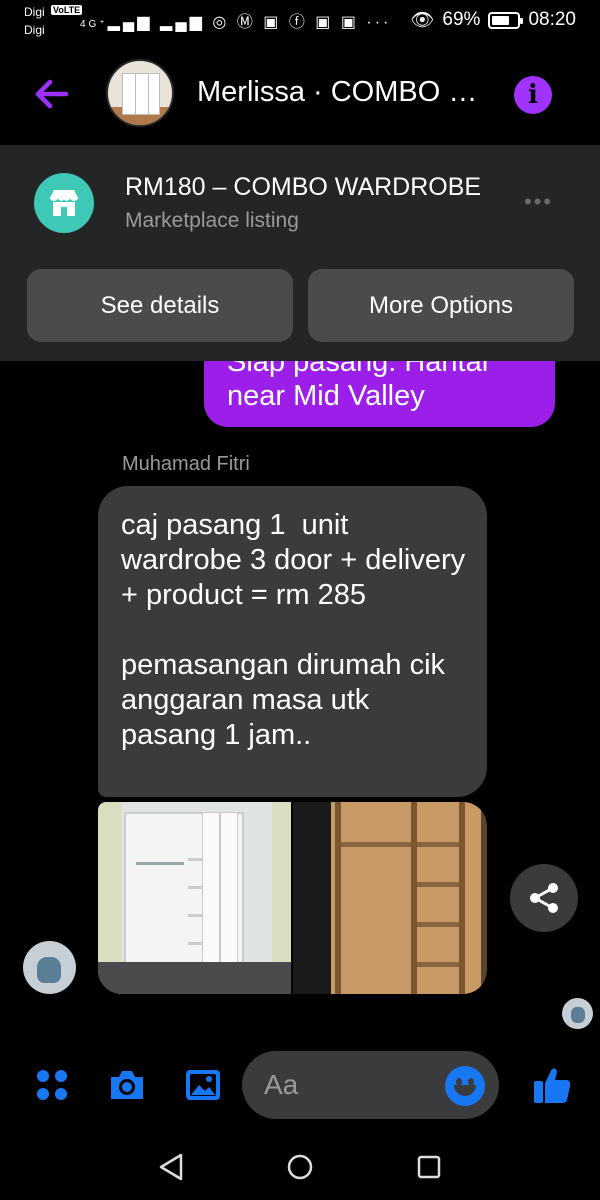 The width and height of the screenshot is (600, 1200). Describe the element at coordinates (552, 1085) in the screenshot. I see `thumbs-up-icon` at that location.